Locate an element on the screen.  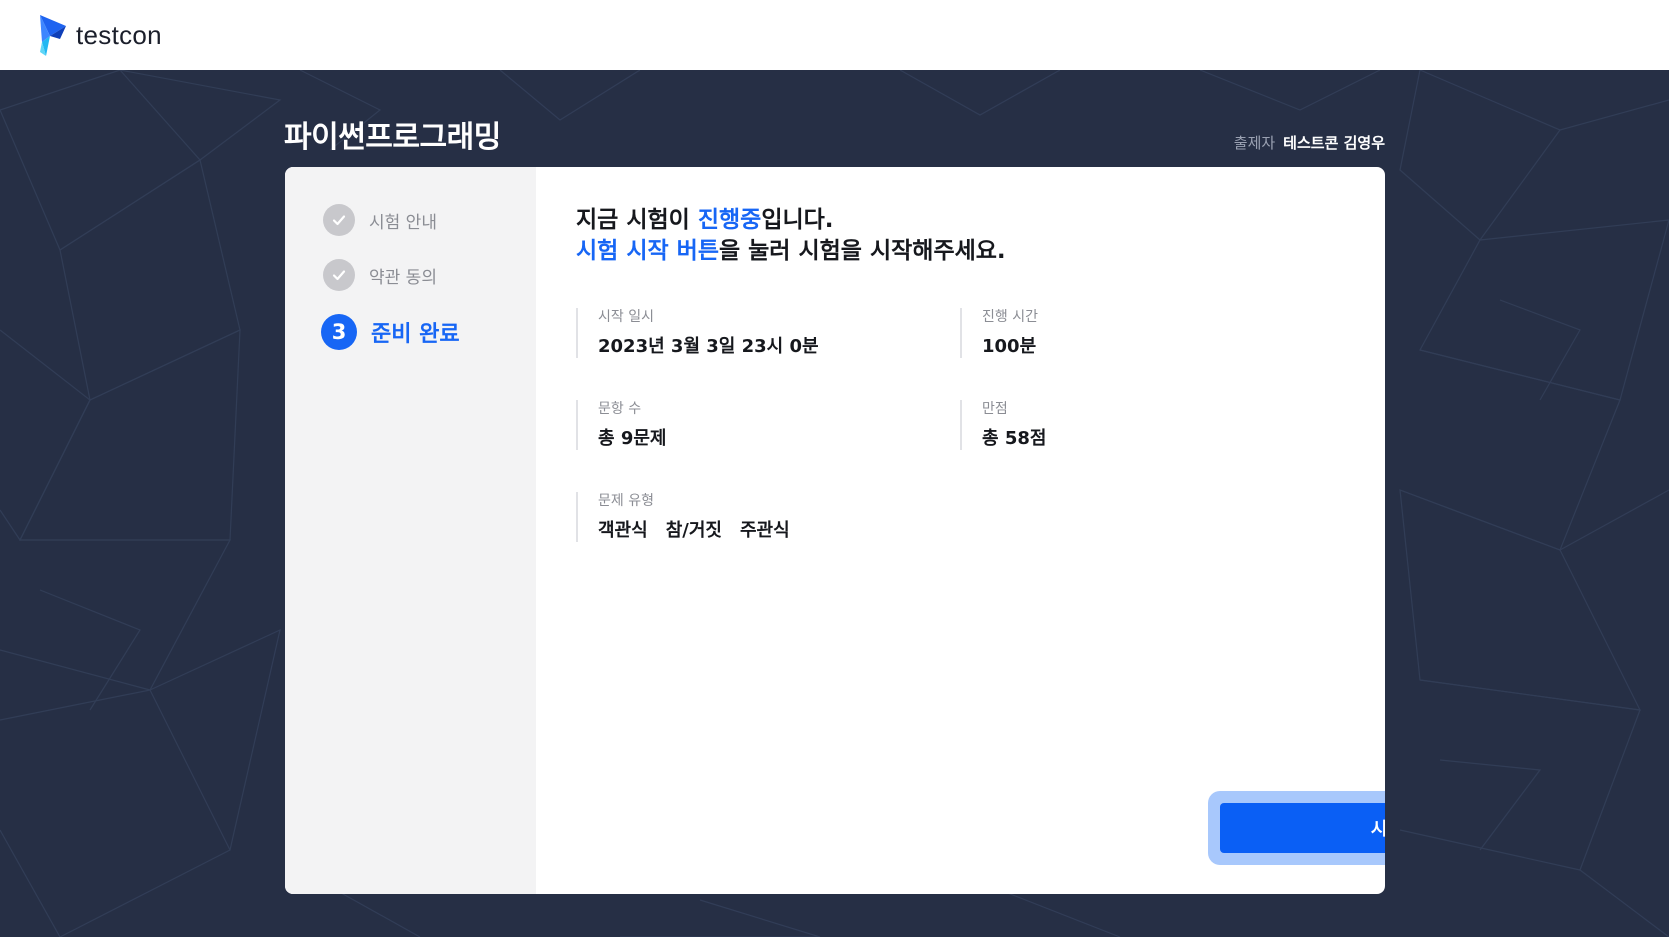
step-terms-agreement: 약관 동의 is located at coordinates (380, 275).